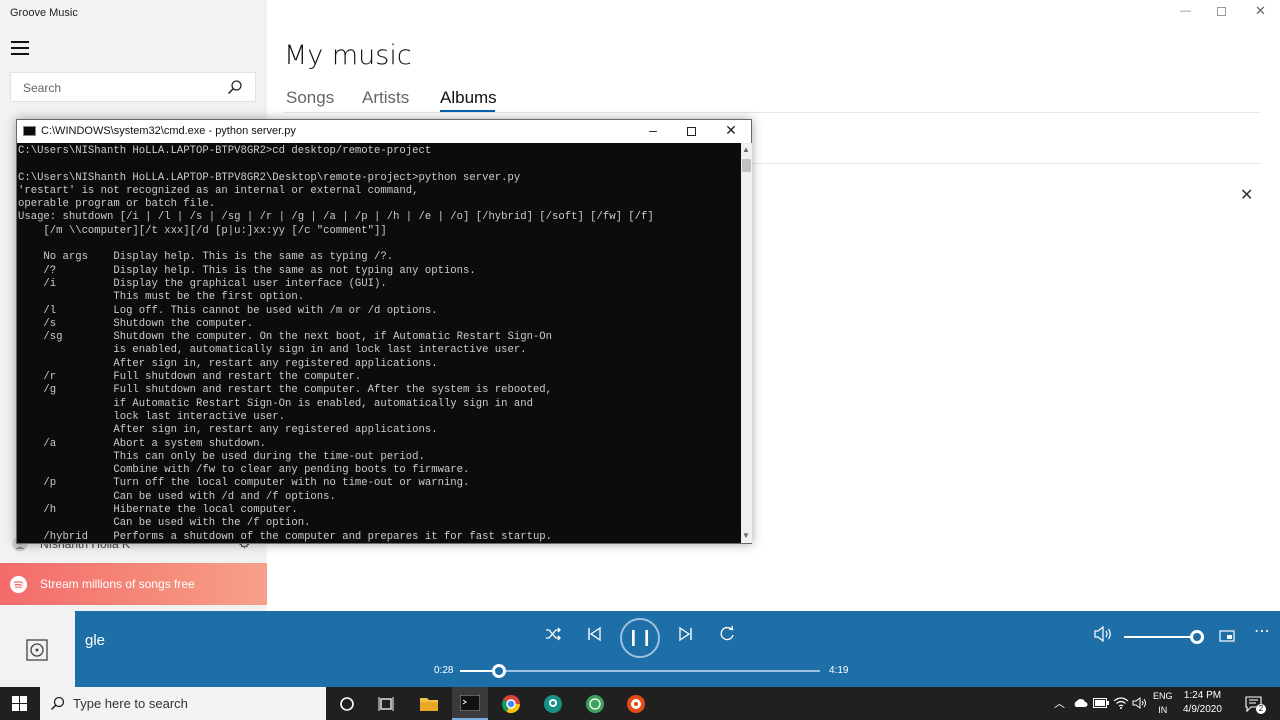 This screenshot has height=720, width=1280. What do you see at coordinates (1185, 11) in the screenshot?
I see `minimize-button: —` at bounding box center [1185, 11].